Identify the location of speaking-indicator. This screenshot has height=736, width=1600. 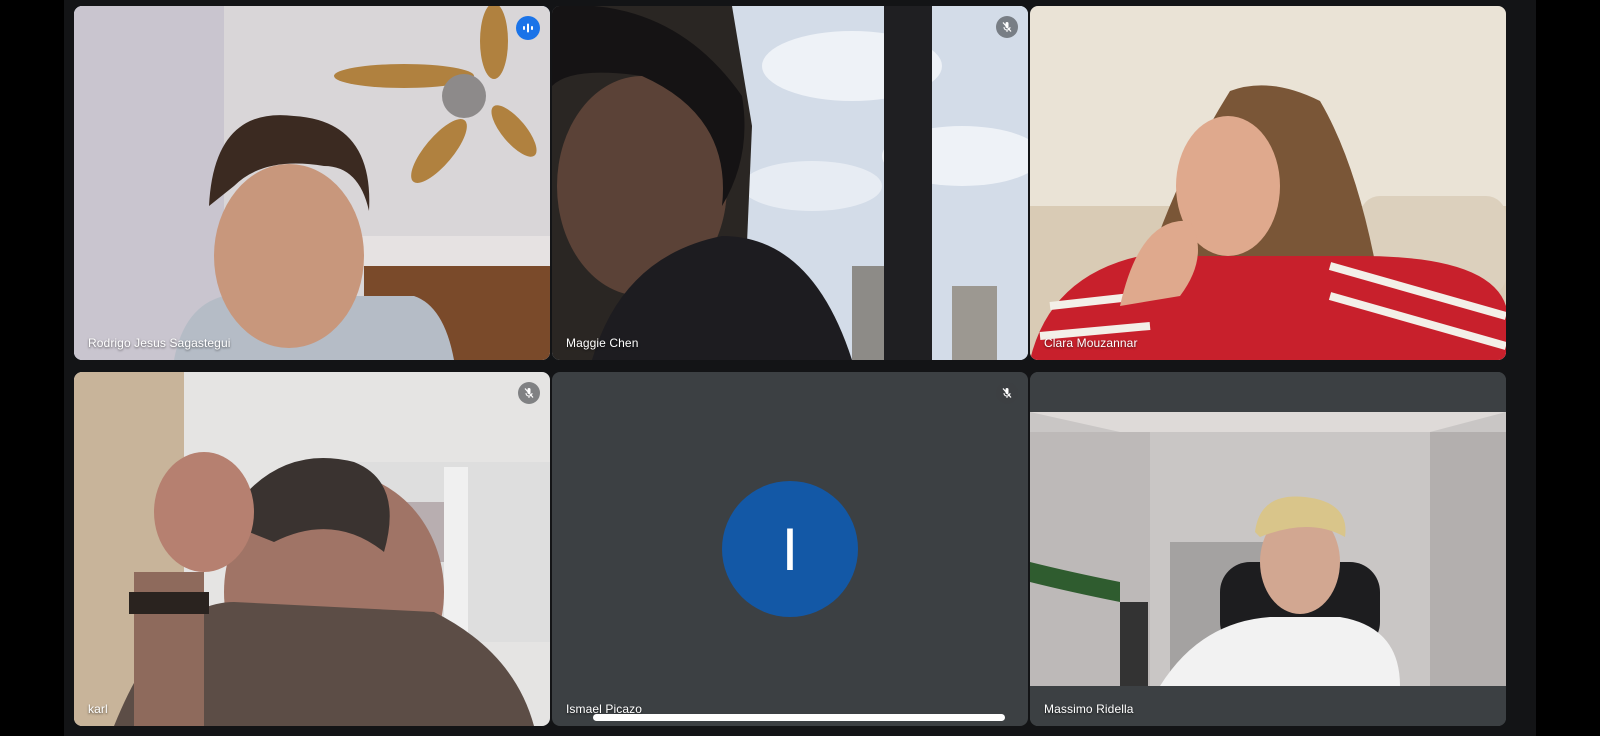
(528, 28).